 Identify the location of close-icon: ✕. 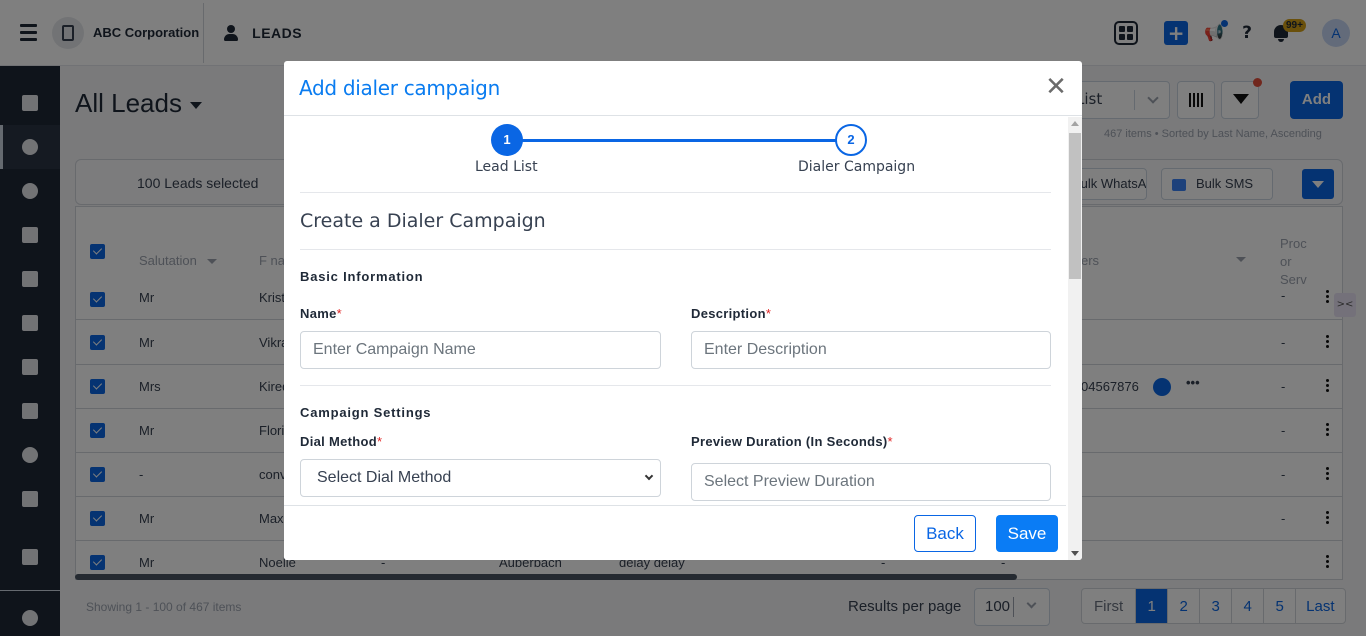
(1056, 87).